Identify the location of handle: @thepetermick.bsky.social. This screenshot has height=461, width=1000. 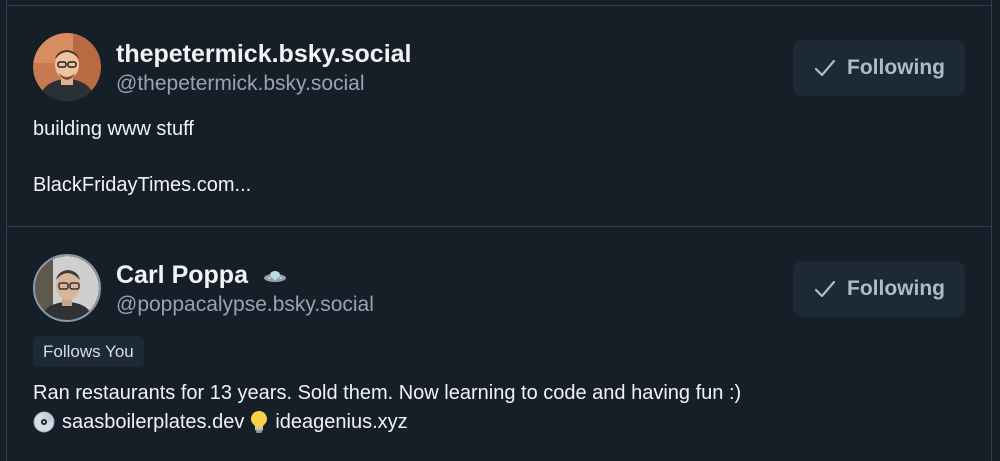
(240, 84).